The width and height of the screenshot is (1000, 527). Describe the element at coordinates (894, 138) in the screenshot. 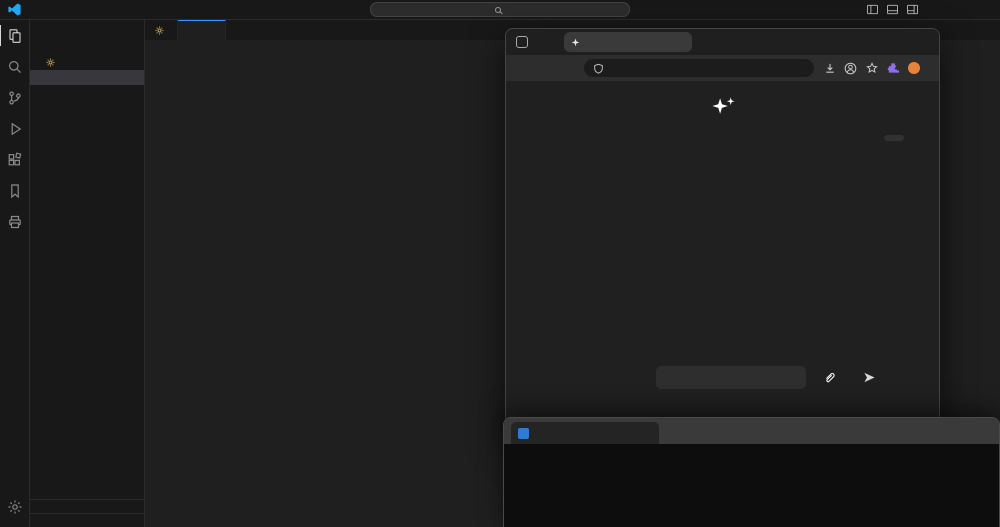

I see `user-message` at that location.